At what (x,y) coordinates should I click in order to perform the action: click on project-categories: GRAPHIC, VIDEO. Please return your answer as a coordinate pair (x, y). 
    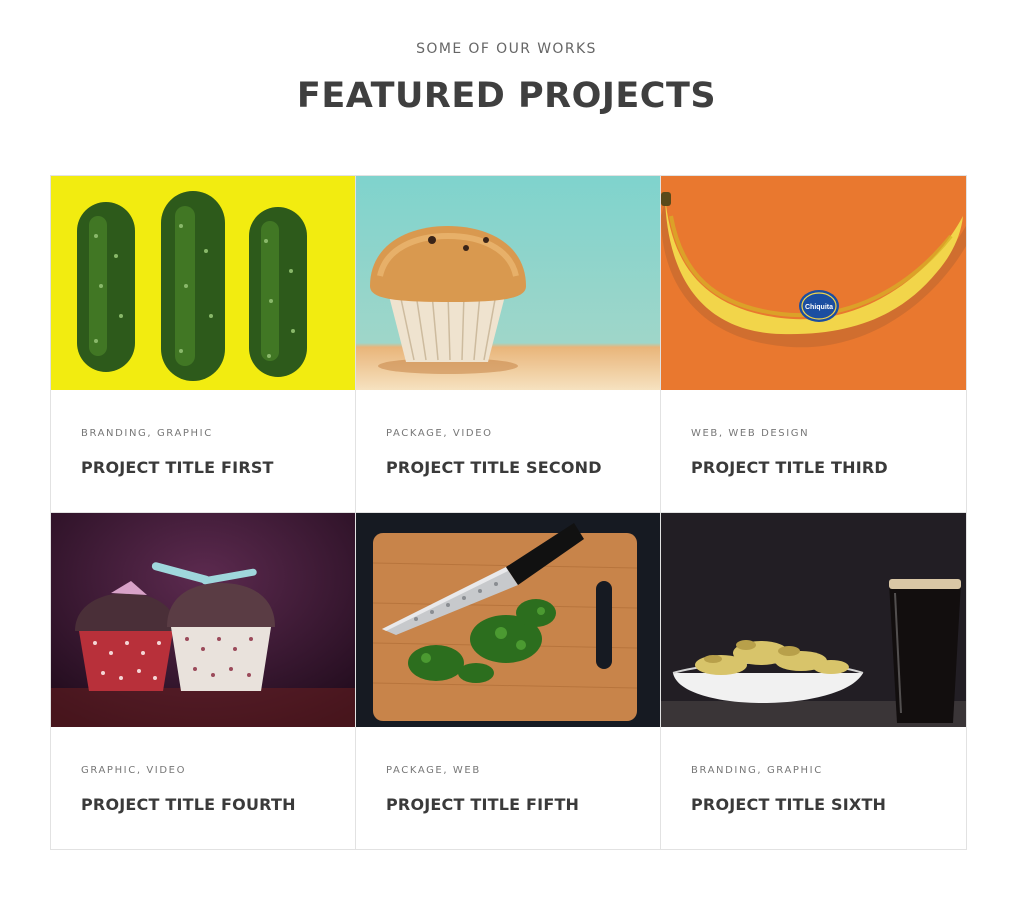
    Looking at the image, I should click on (133, 770).